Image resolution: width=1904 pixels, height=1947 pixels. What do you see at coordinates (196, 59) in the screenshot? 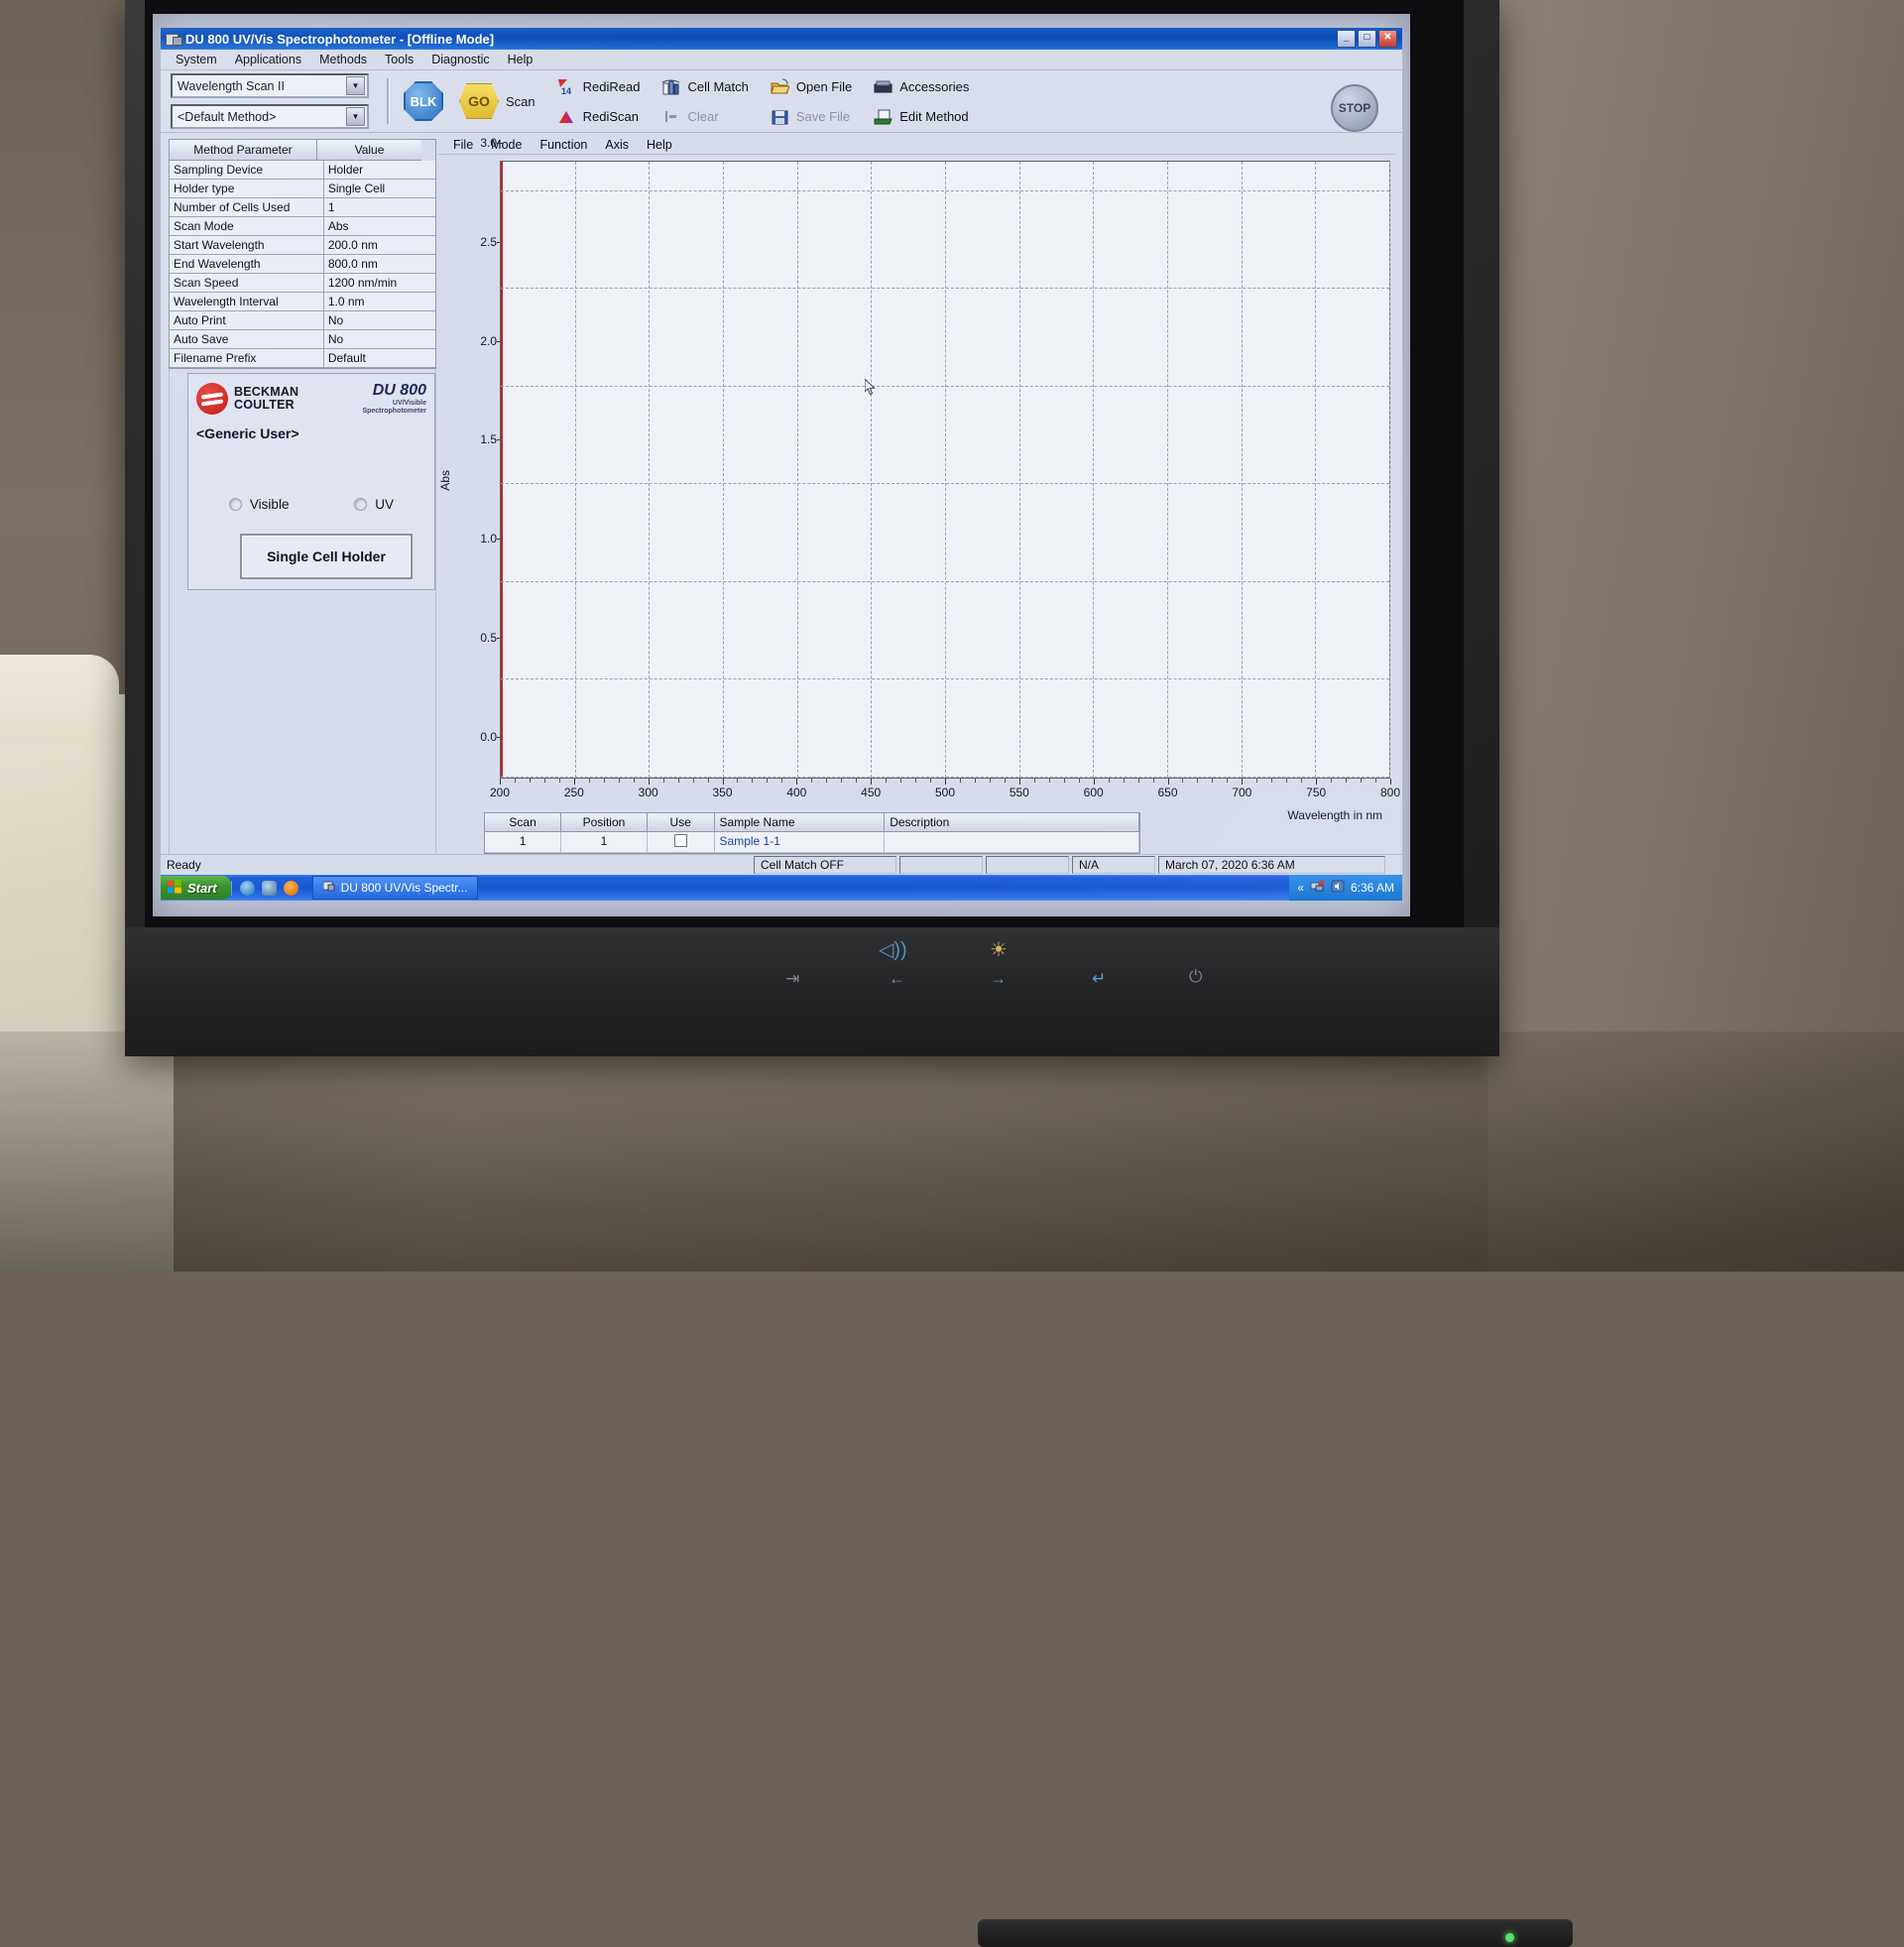
I see `menu-system: System` at bounding box center [196, 59].